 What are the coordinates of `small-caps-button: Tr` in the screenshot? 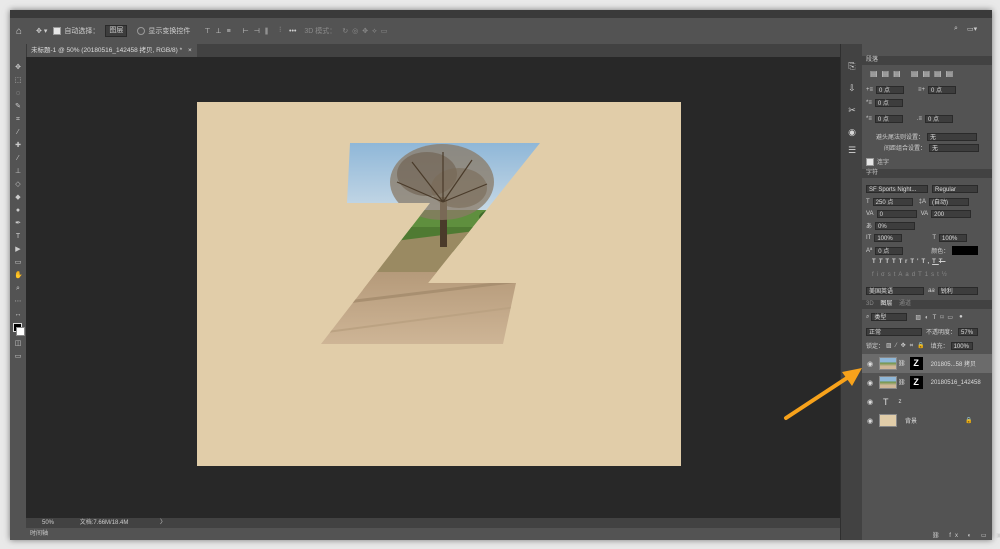 It's located at (905, 262).